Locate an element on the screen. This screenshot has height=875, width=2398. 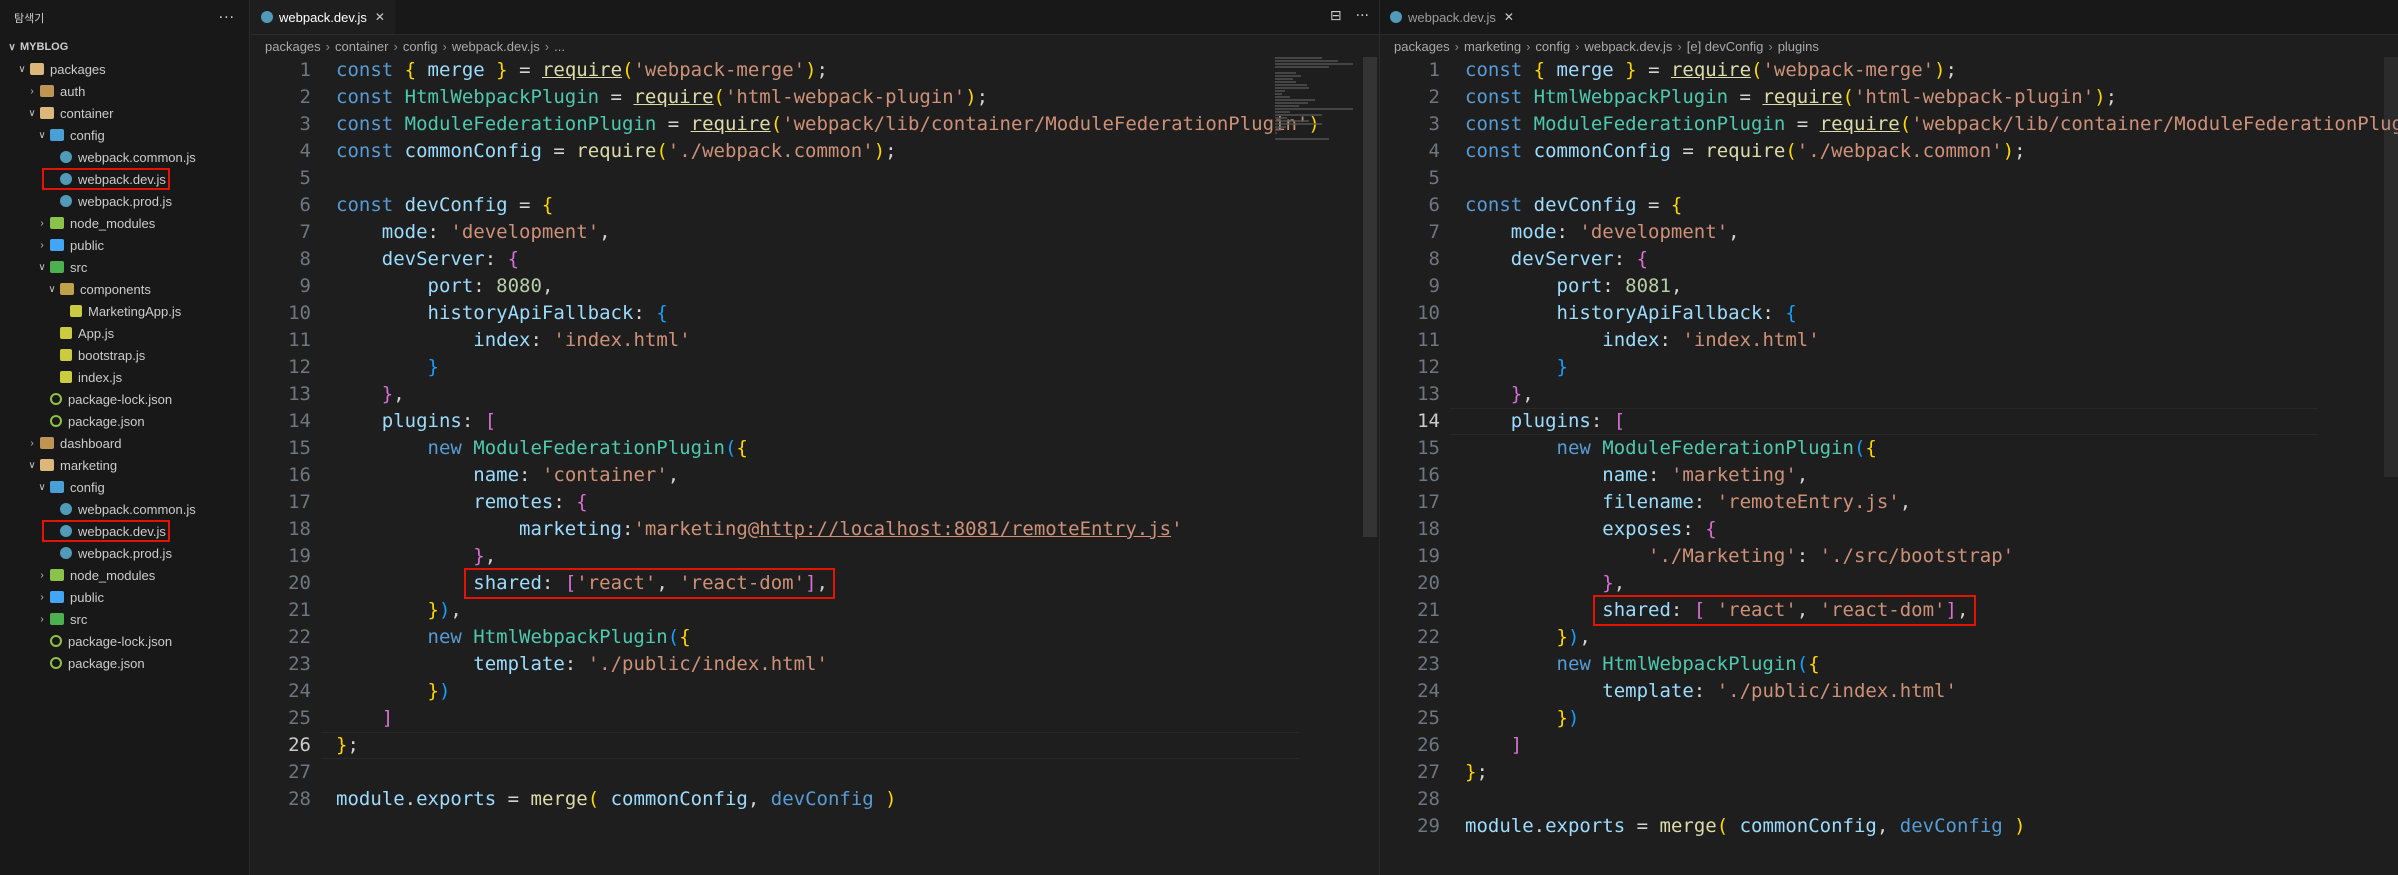
line-number: 14 is located at coordinates (299, 421).